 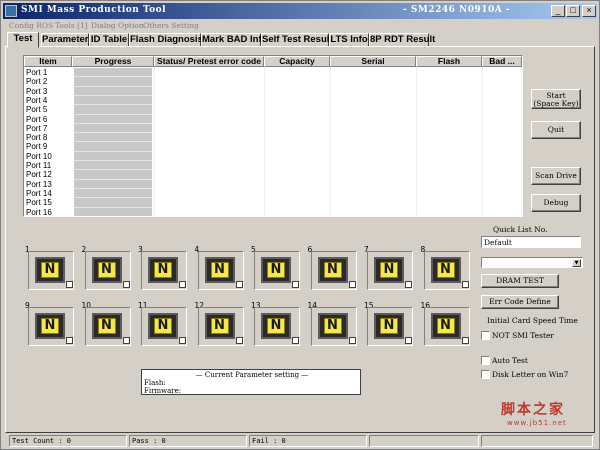 I want to click on port-tile: 14 N, so click(x=333, y=324).